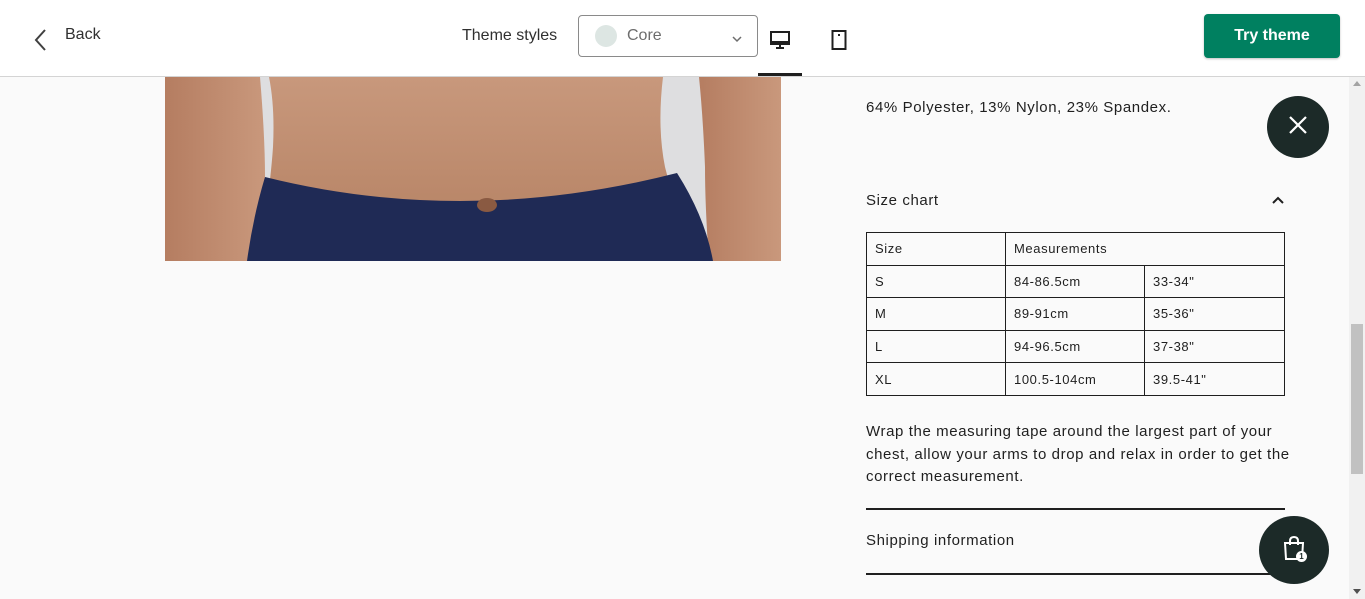 This screenshot has height=599, width=1365. I want to click on close-icon, so click(1298, 127).